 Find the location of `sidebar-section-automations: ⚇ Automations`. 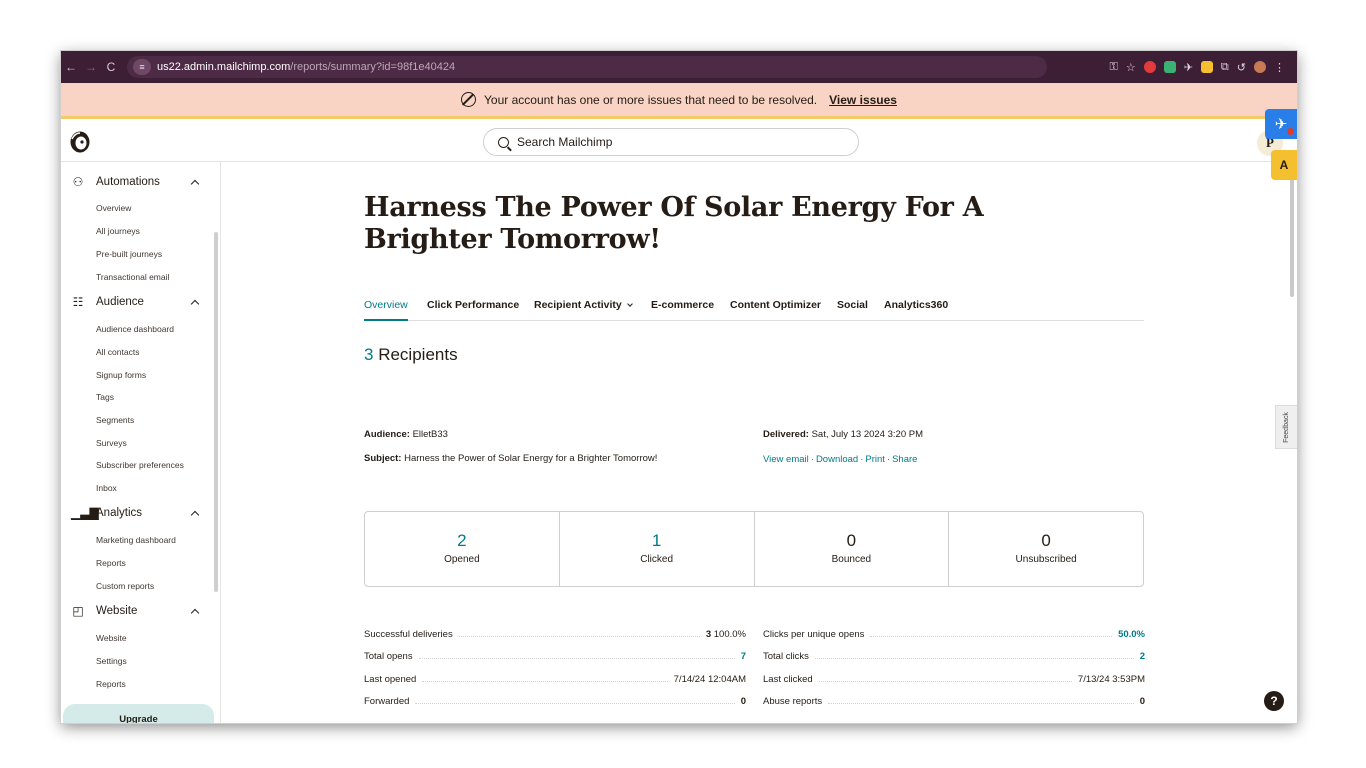

sidebar-section-automations: ⚇ Automations is located at coordinates (136, 182).